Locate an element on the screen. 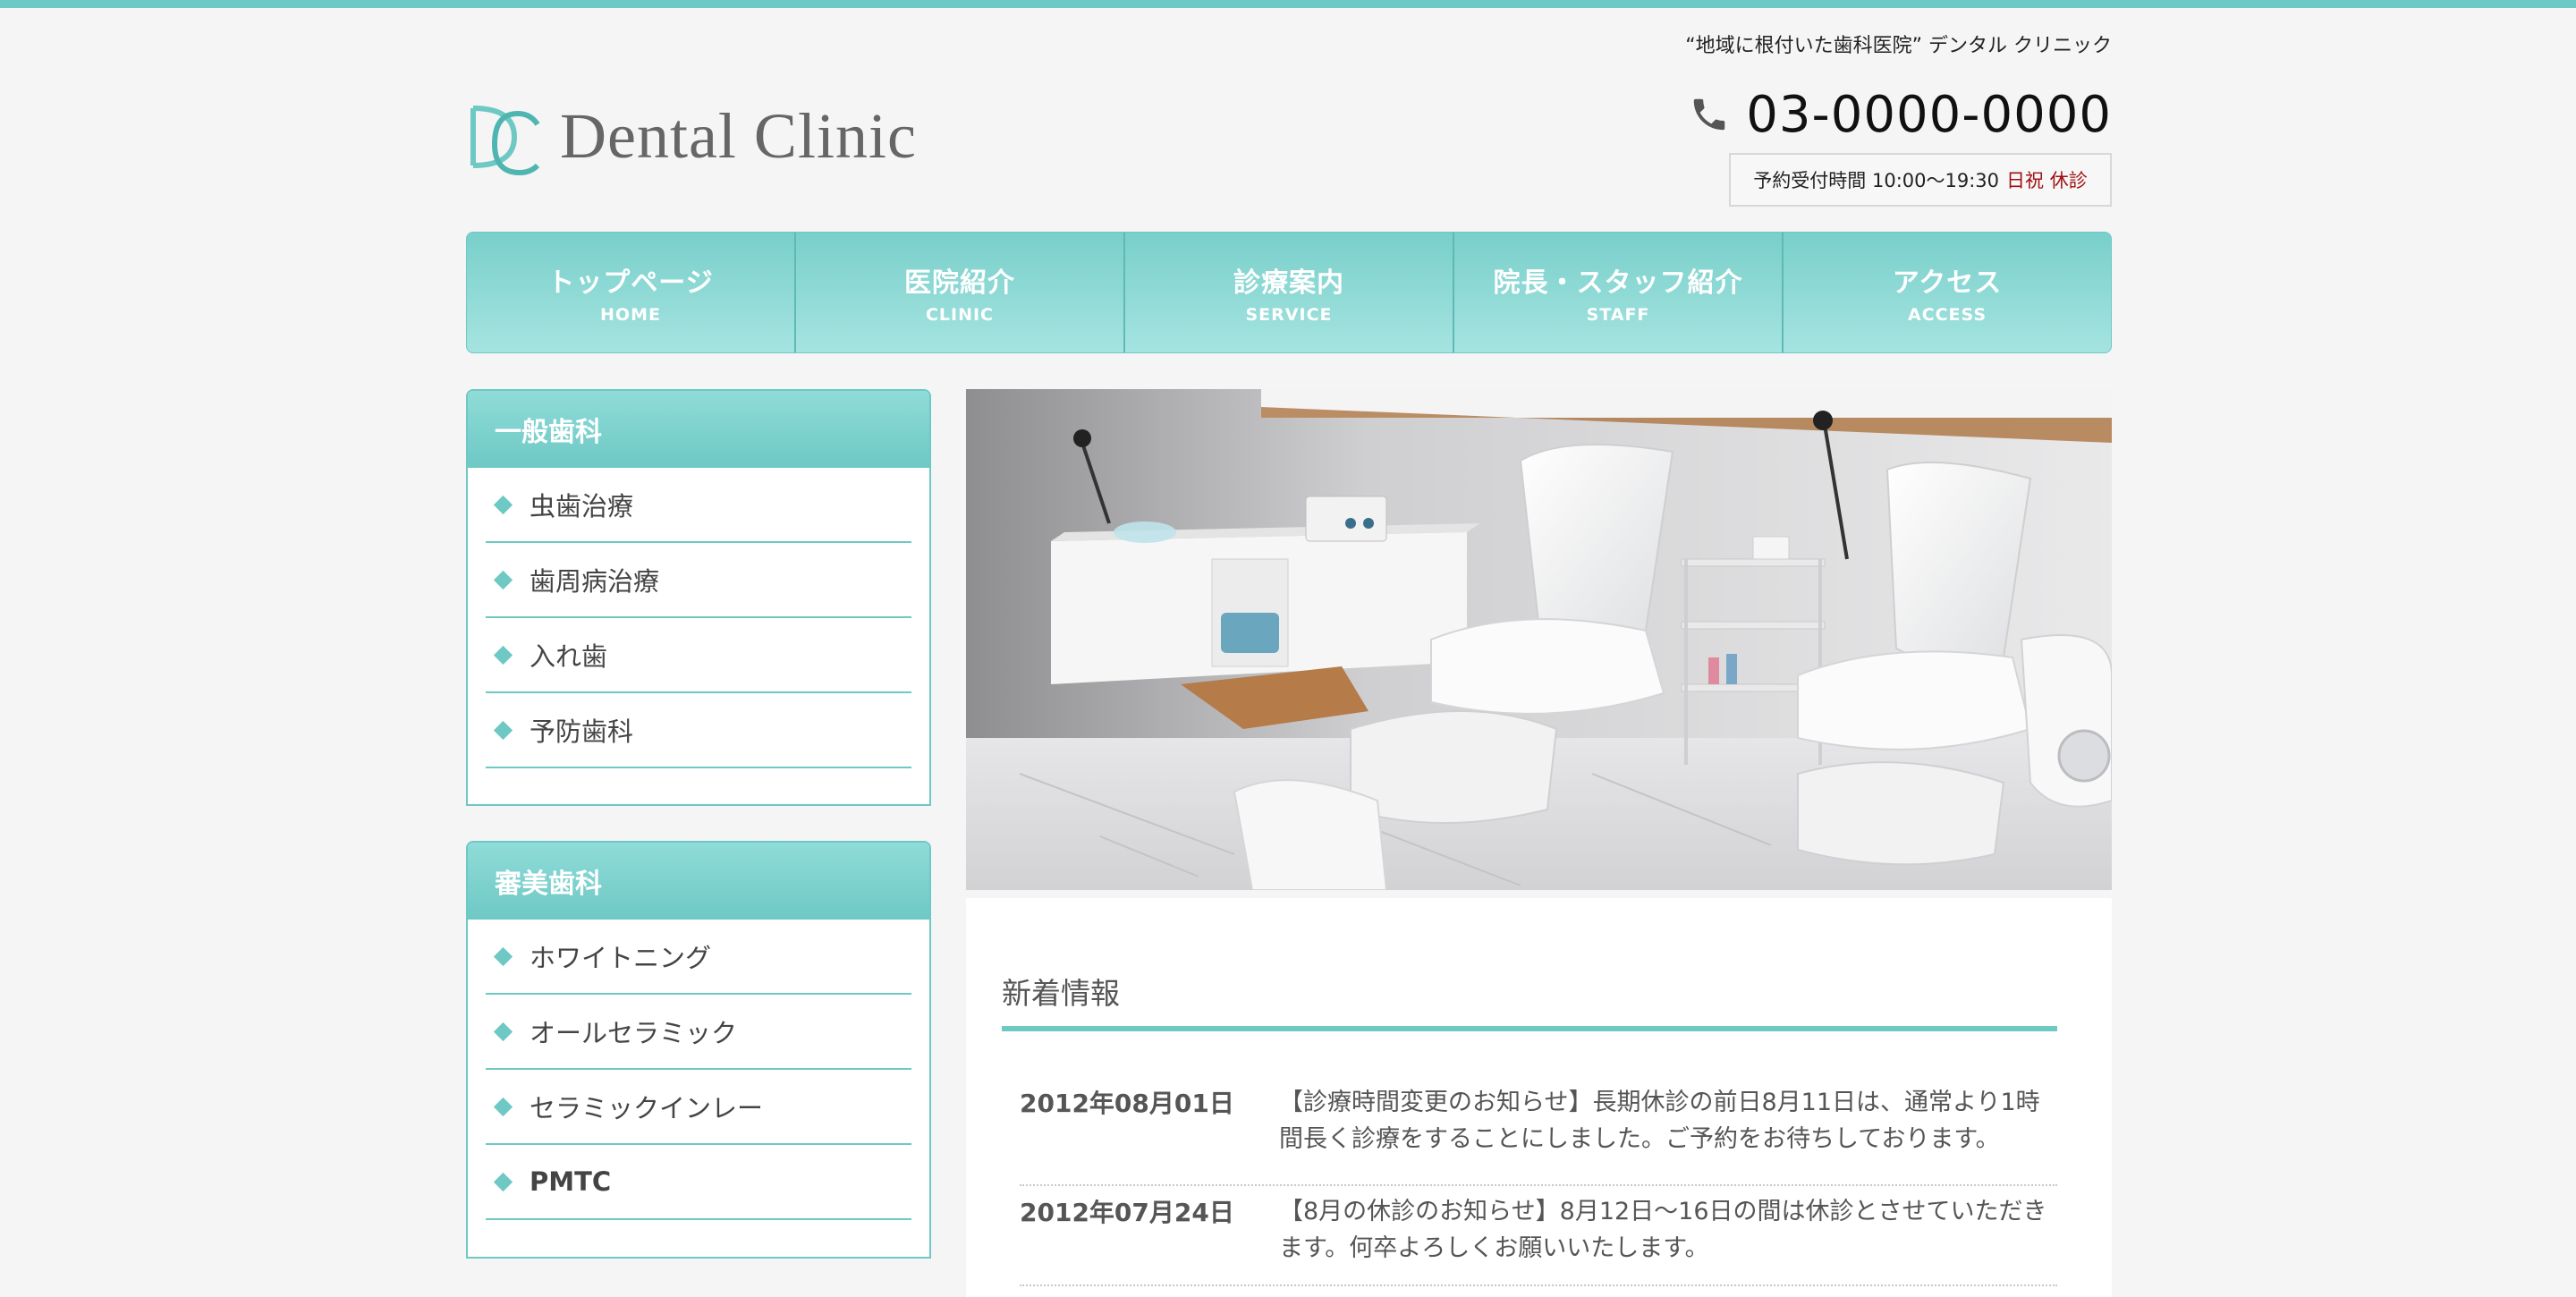 This screenshot has width=2576, height=1297. closed-days: 日祝 休診 is located at coordinates (2047, 180).